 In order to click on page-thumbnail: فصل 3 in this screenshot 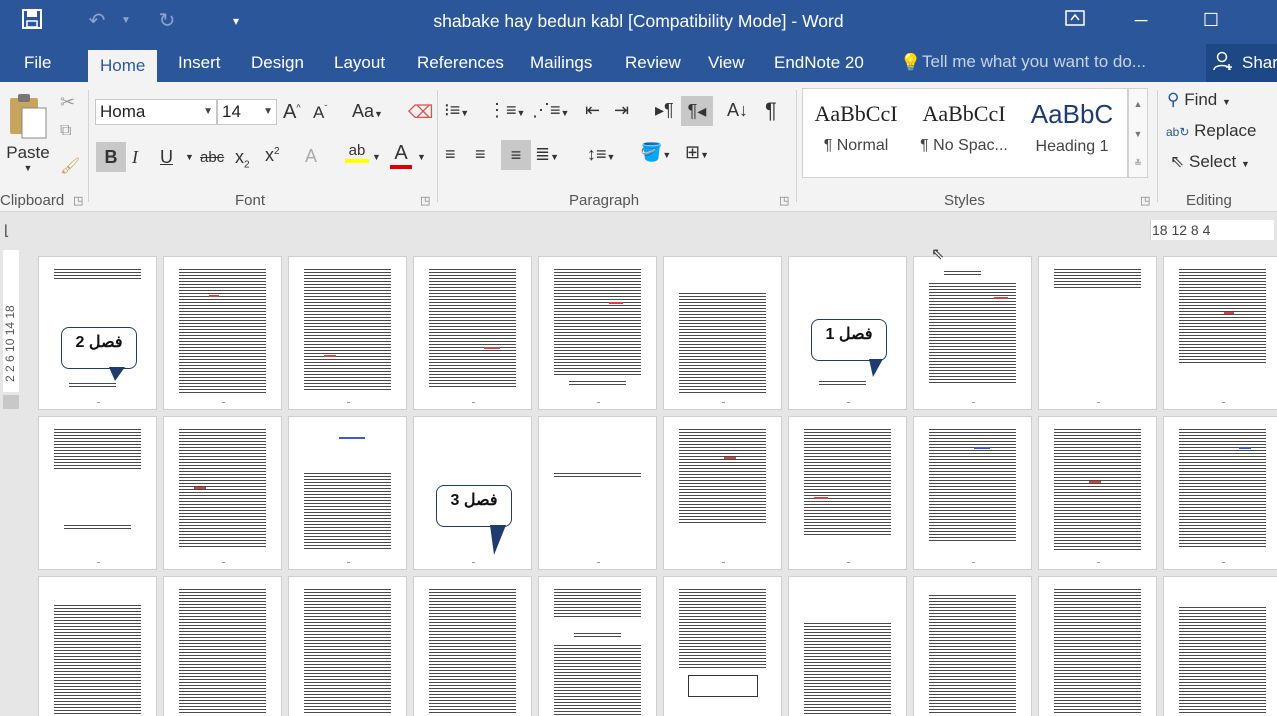, I will do `click(472, 493)`.